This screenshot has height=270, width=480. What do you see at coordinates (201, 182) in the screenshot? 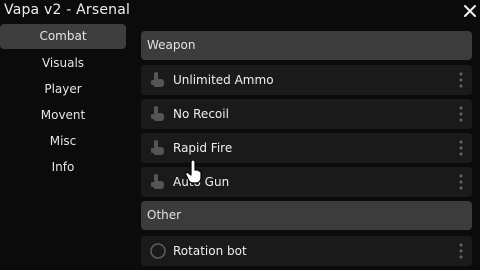
I see `option-label: Auto Gun` at bounding box center [201, 182].